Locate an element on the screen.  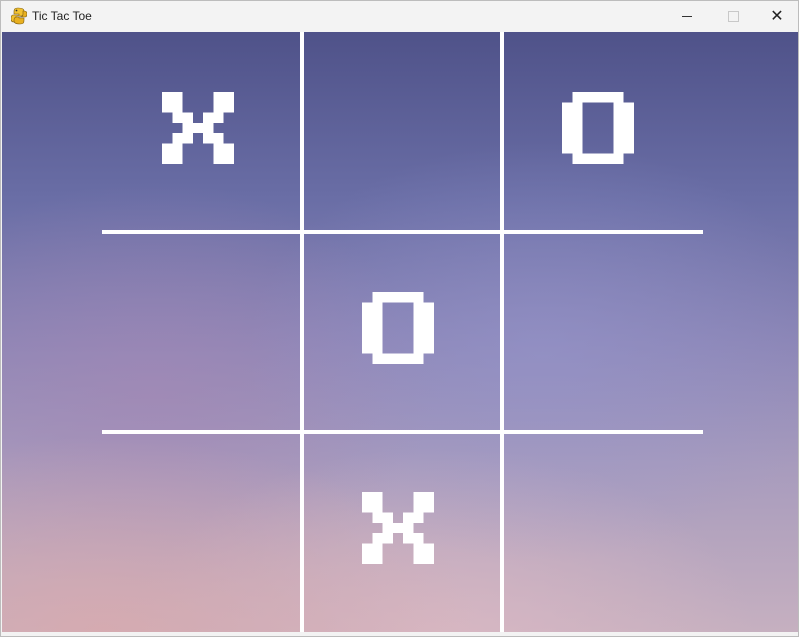
python-snake-icon is located at coordinates (19, 16).